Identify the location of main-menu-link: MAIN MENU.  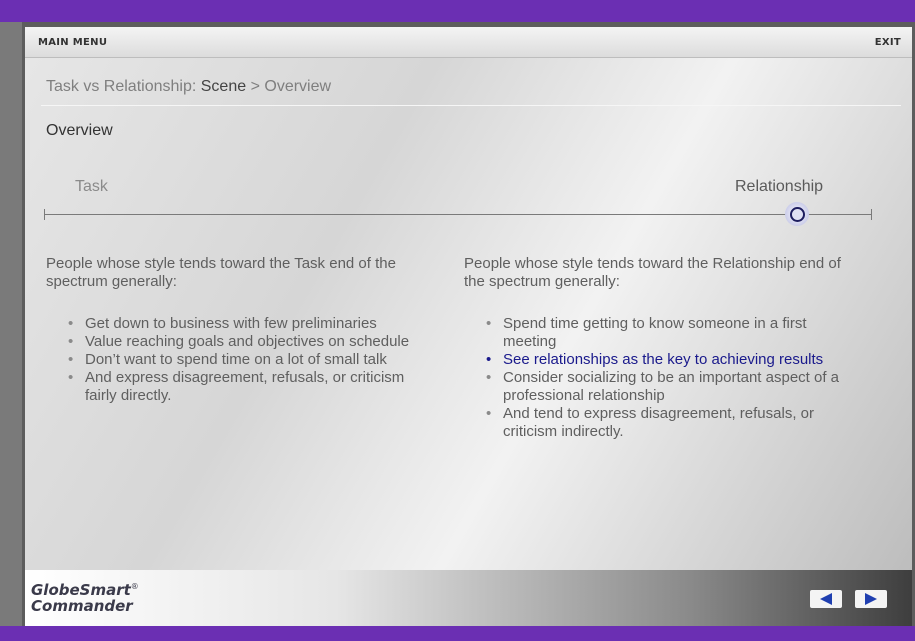
(72, 42).